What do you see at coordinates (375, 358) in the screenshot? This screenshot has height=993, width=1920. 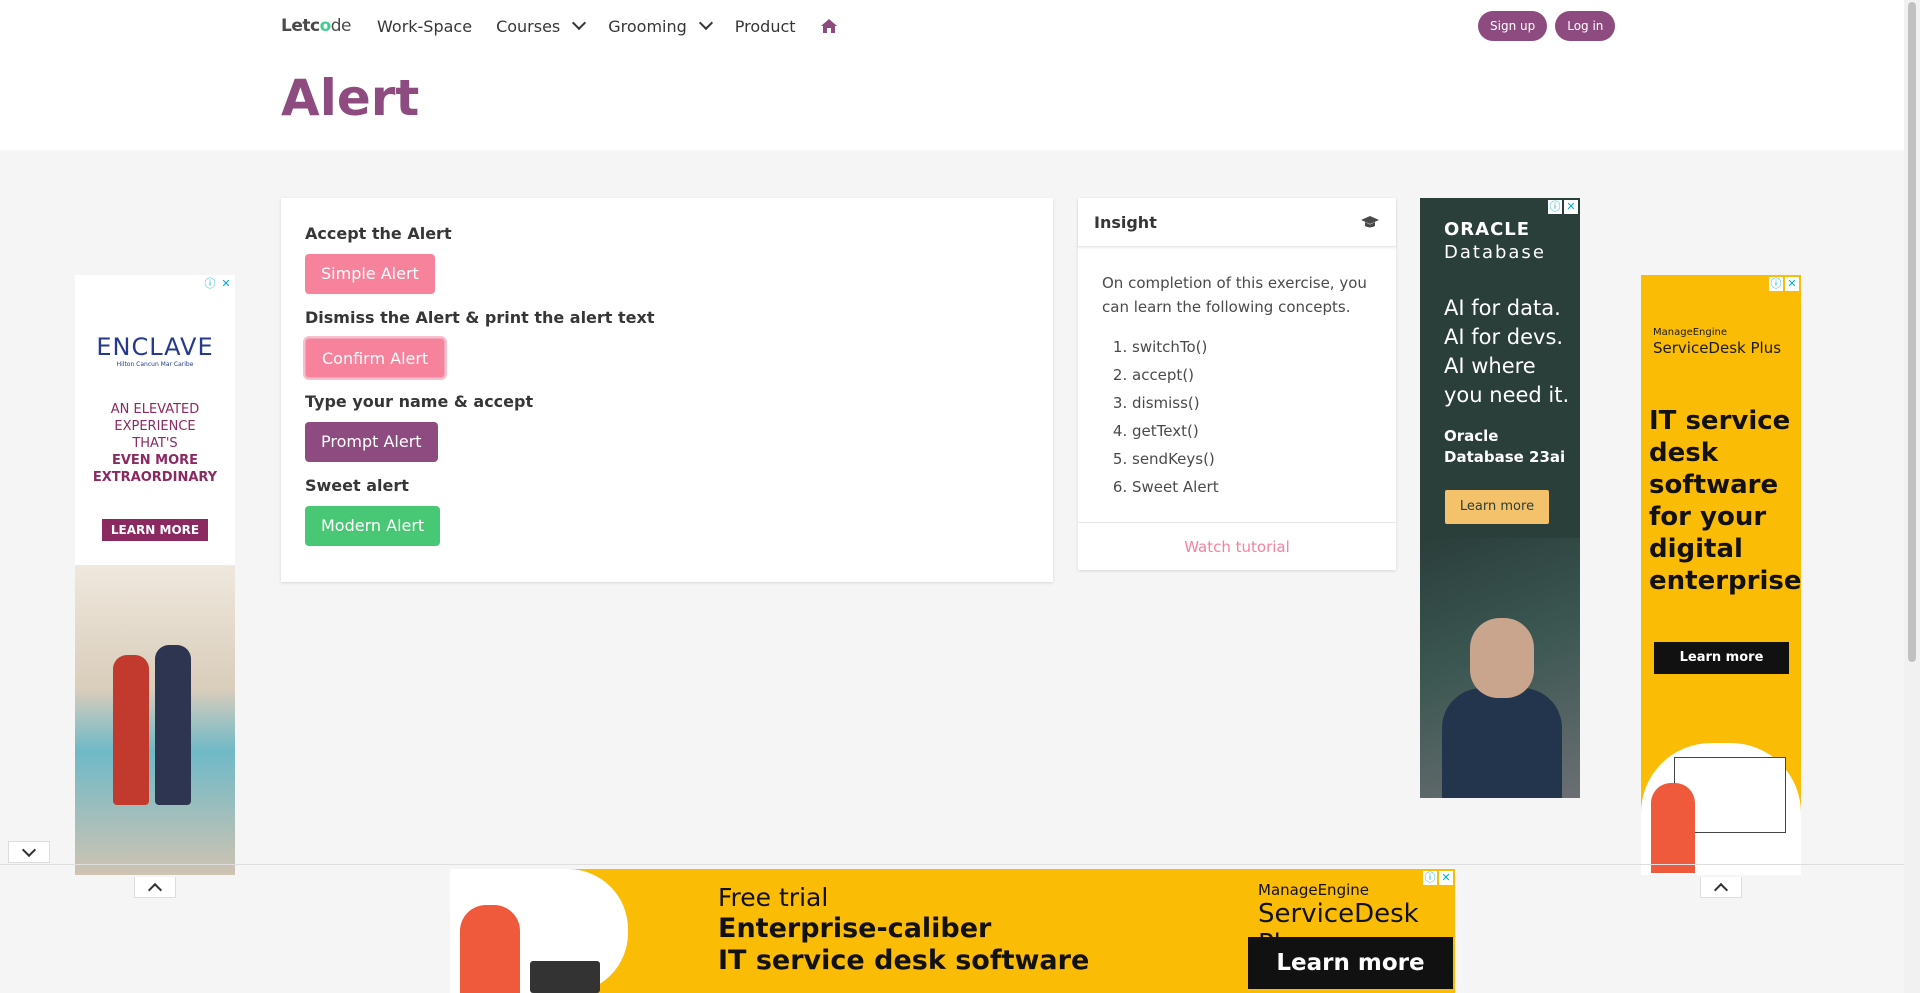 I see `confirm-alert-button: Confirm Alert` at bounding box center [375, 358].